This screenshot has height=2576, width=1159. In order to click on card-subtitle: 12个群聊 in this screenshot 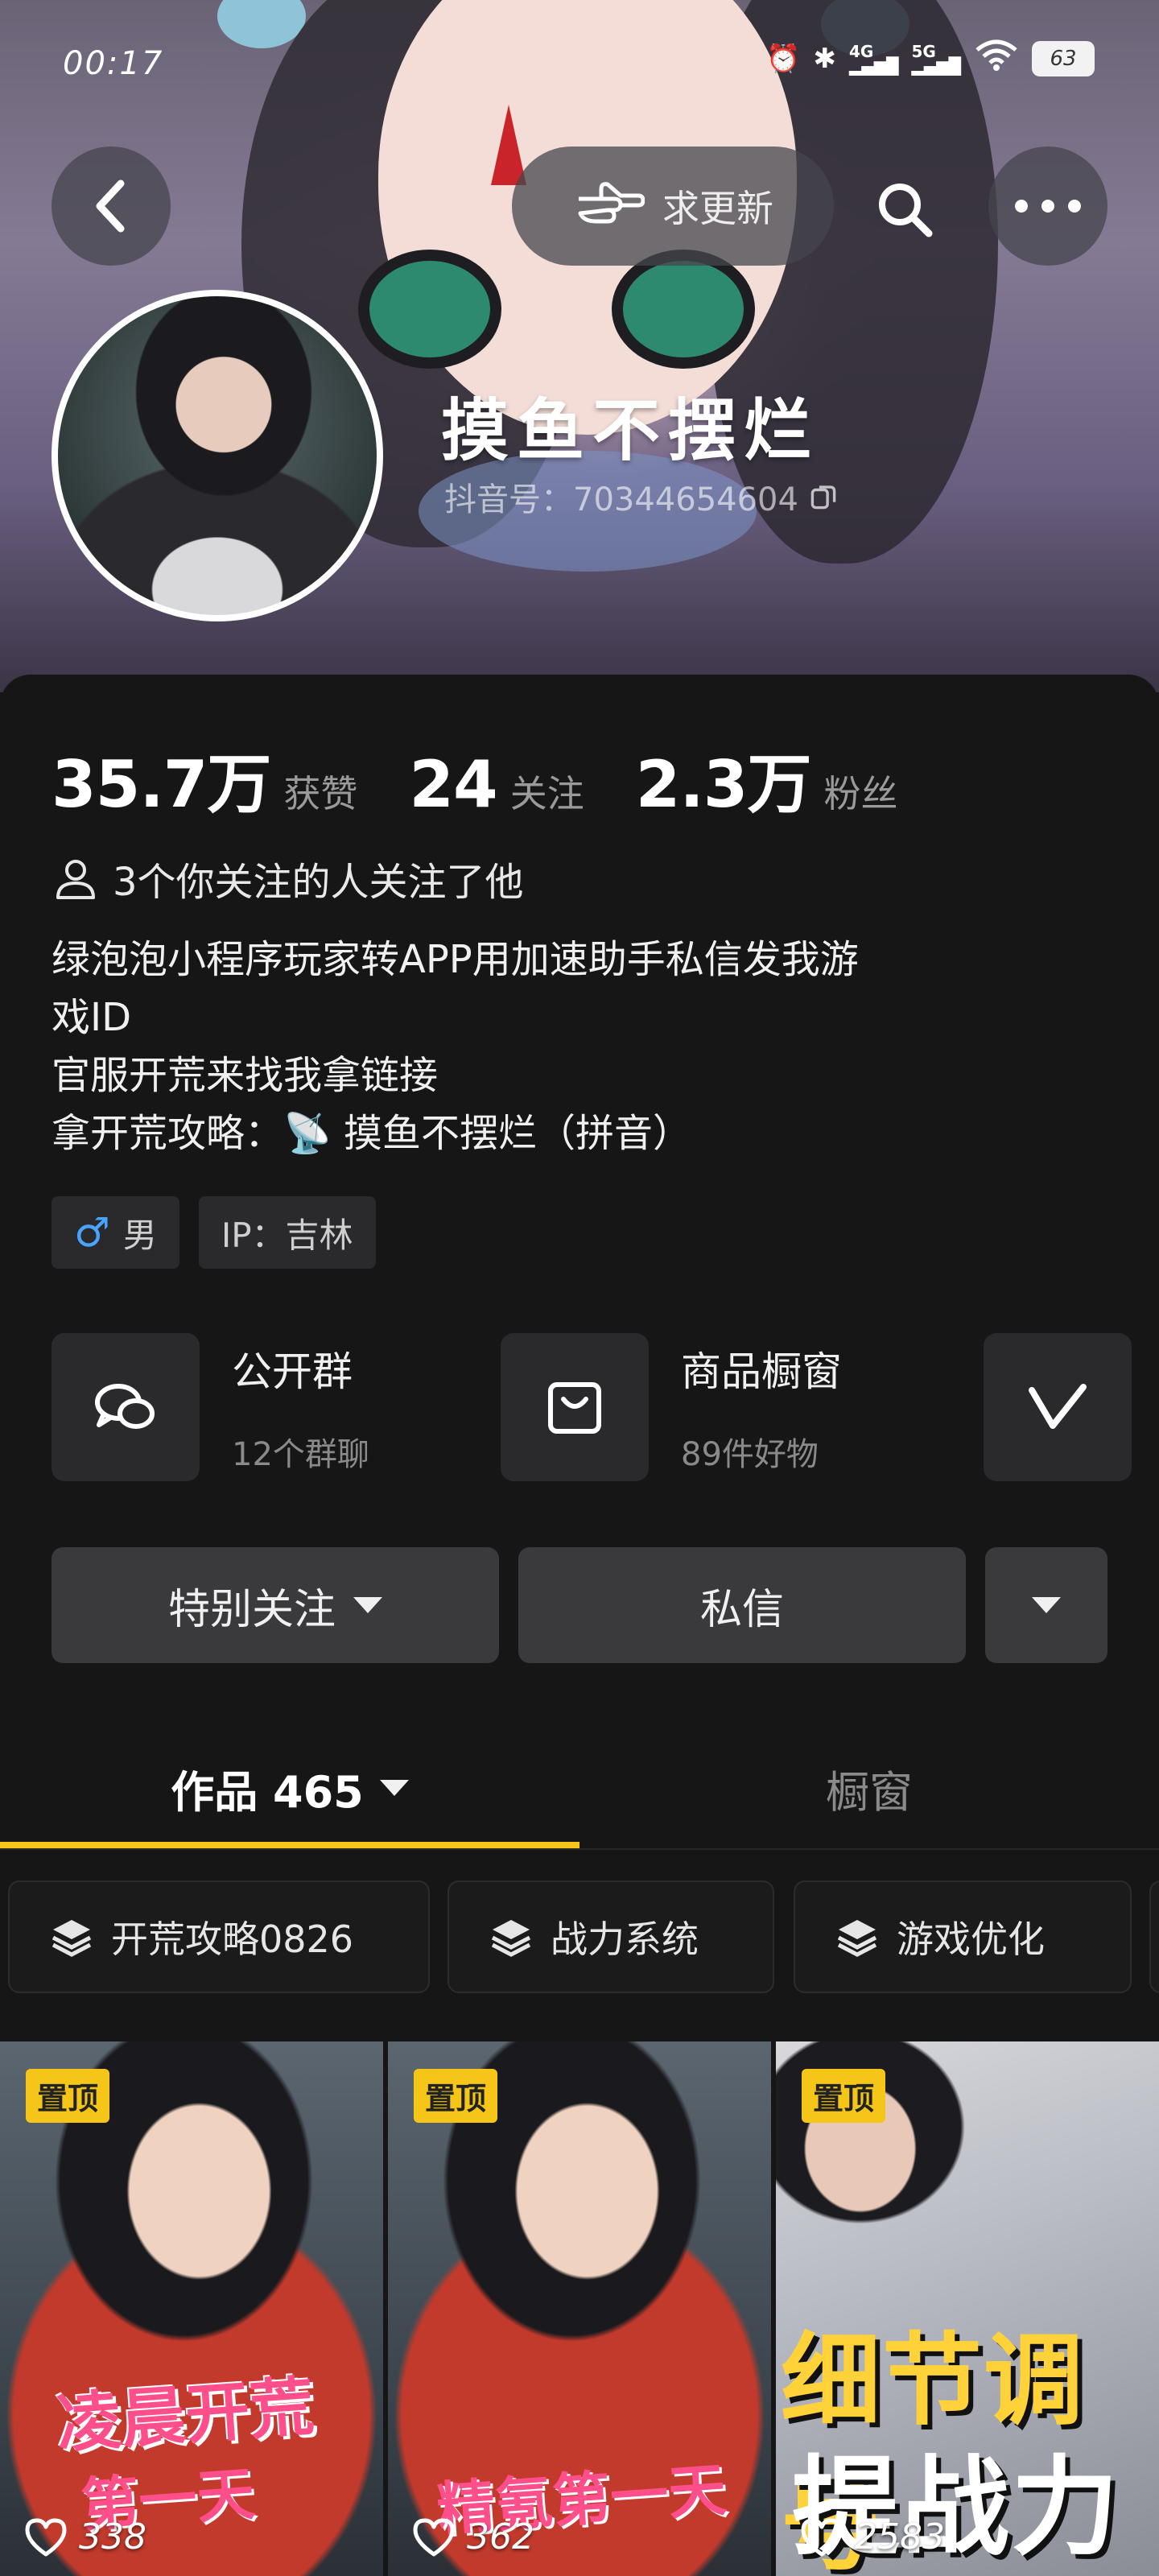, I will do `click(300, 1454)`.